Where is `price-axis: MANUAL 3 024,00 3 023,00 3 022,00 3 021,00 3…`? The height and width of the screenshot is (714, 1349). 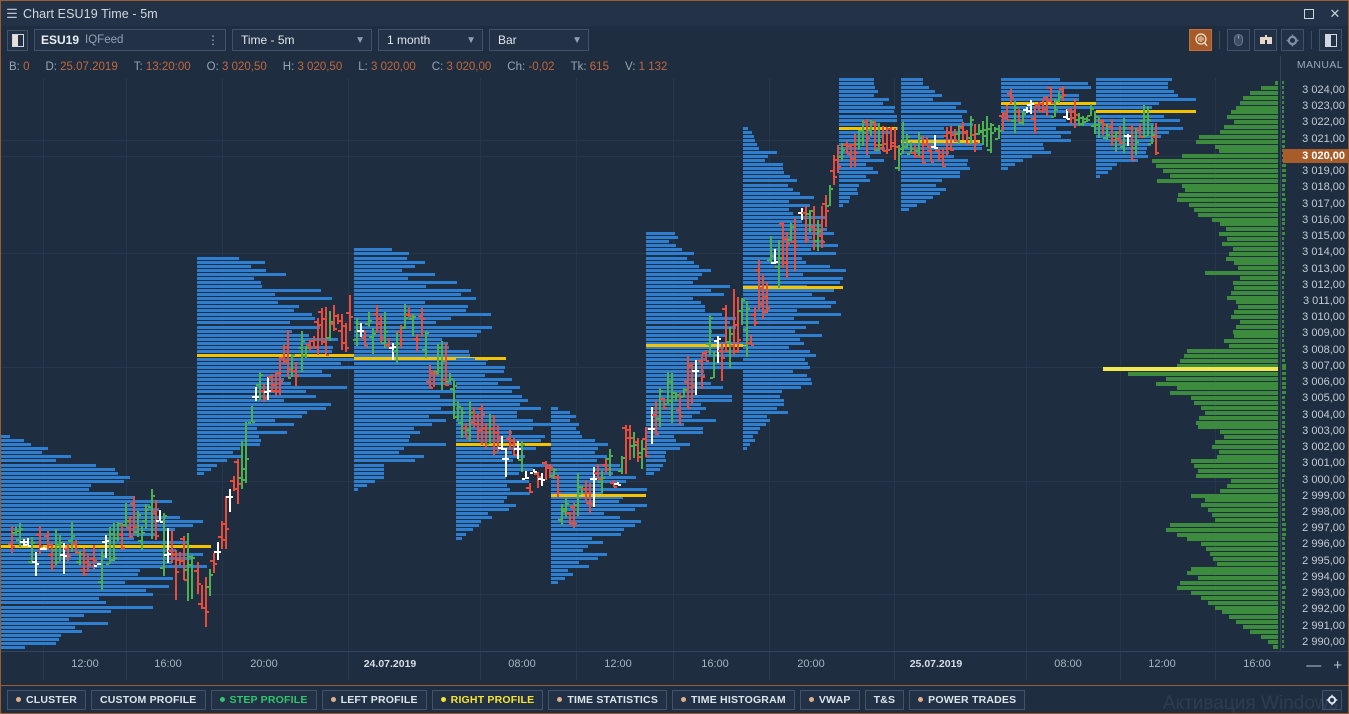
price-axis: MANUAL 3 024,00 3 023,00 3 022,00 3 021,00 3… is located at coordinates (1314, 353).